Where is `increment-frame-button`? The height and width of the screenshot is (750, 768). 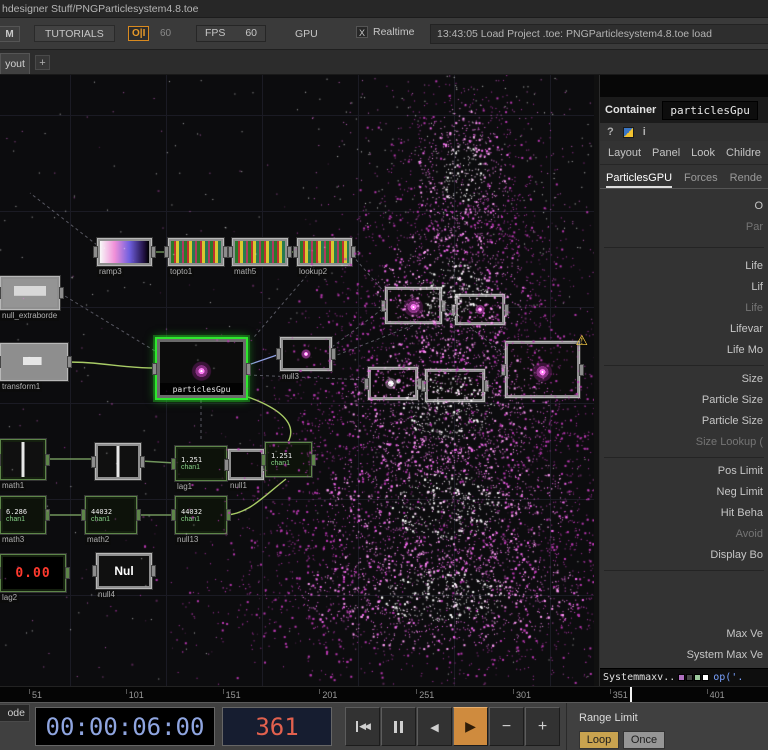 increment-frame-button is located at coordinates (542, 726).